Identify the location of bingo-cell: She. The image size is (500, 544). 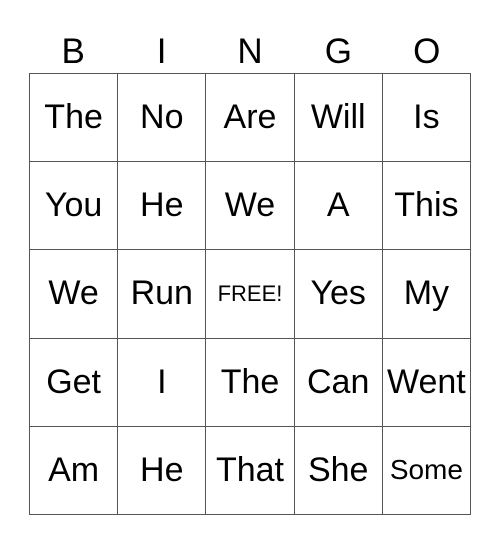
(338, 470).